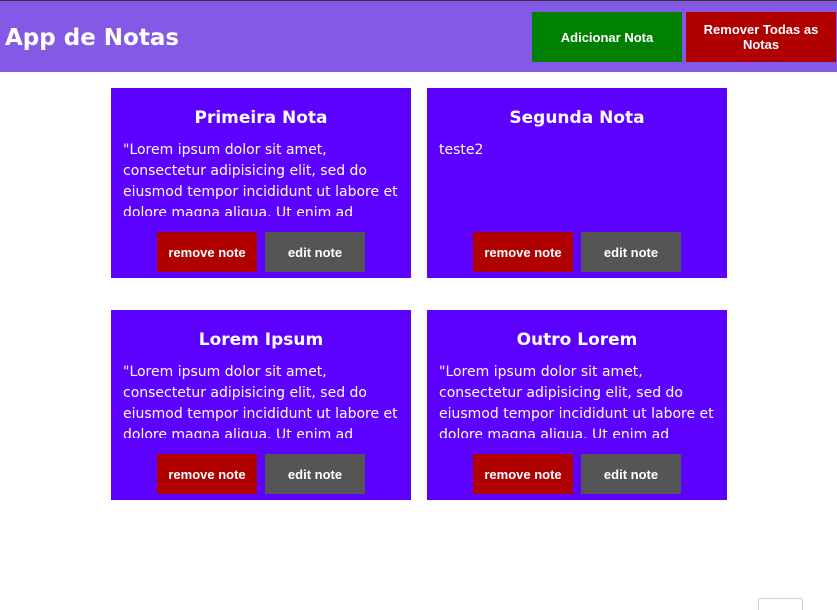  What do you see at coordinates (577, 118) in the screenshot?
I see `note-title: Segunda Nota` at bounding box center [577, 118].